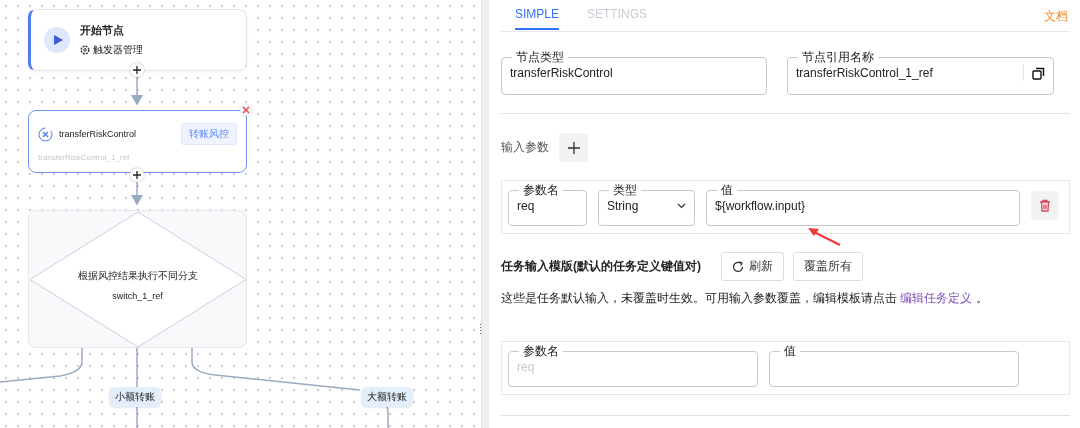 The width and height of the screenshot is (1080, 428). What do you see at coordinates (745, 298) in the screenshot?
I see `template-note: 这些是任务默认输入，未覆盖时生效。可用输入参数覆盖，编辑模板请点击 编辑任务定义 。` at bounding box center [745, 298].